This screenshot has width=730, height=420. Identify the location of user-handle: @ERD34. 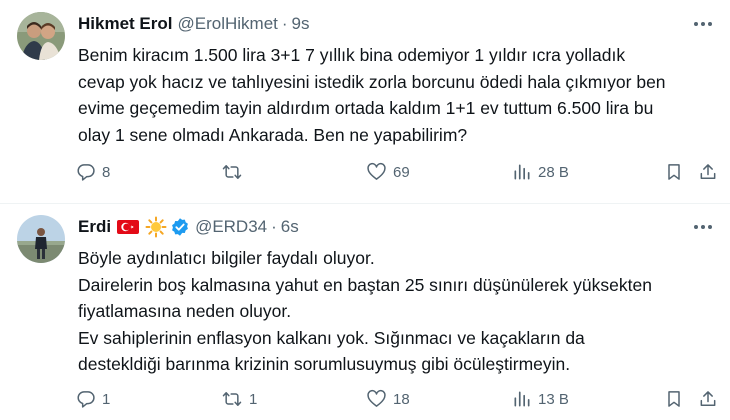
(231, 227).